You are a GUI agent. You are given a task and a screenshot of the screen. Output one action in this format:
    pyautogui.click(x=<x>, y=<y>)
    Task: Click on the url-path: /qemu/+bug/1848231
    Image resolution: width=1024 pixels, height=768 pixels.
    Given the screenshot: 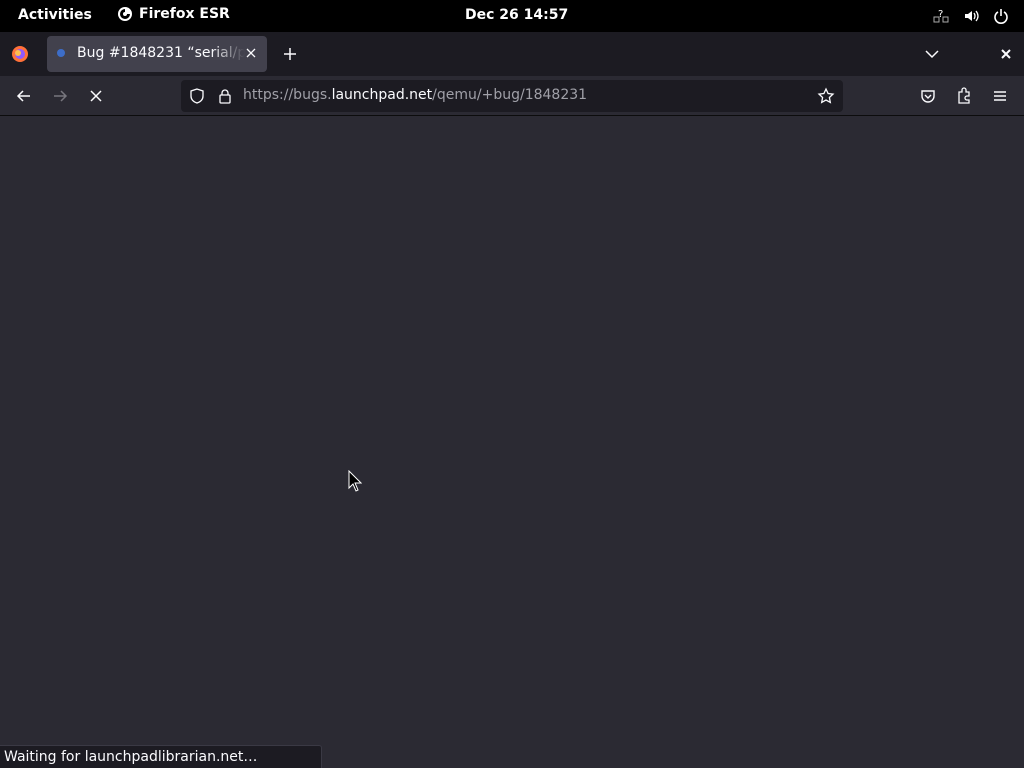 What is the action you would take?
    pyautogui.click(x=510, y=95)
    